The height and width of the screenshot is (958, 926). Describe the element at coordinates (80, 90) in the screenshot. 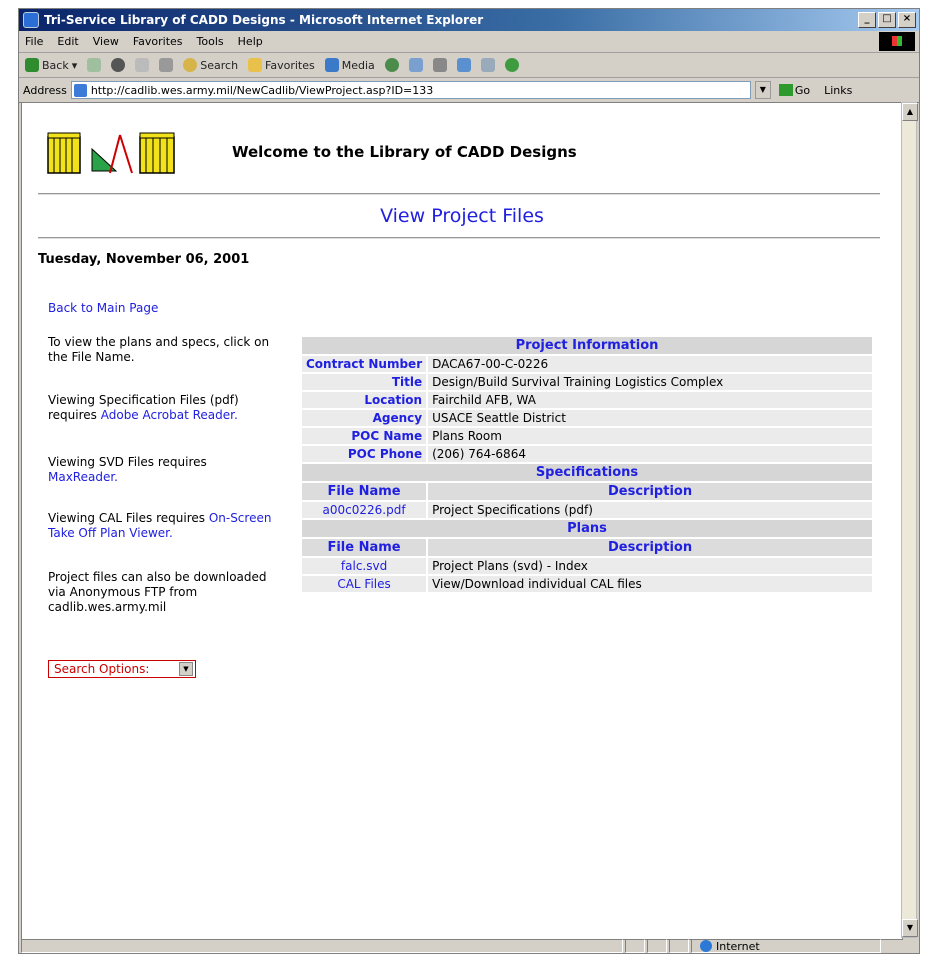

I see `page-icon` at that location.